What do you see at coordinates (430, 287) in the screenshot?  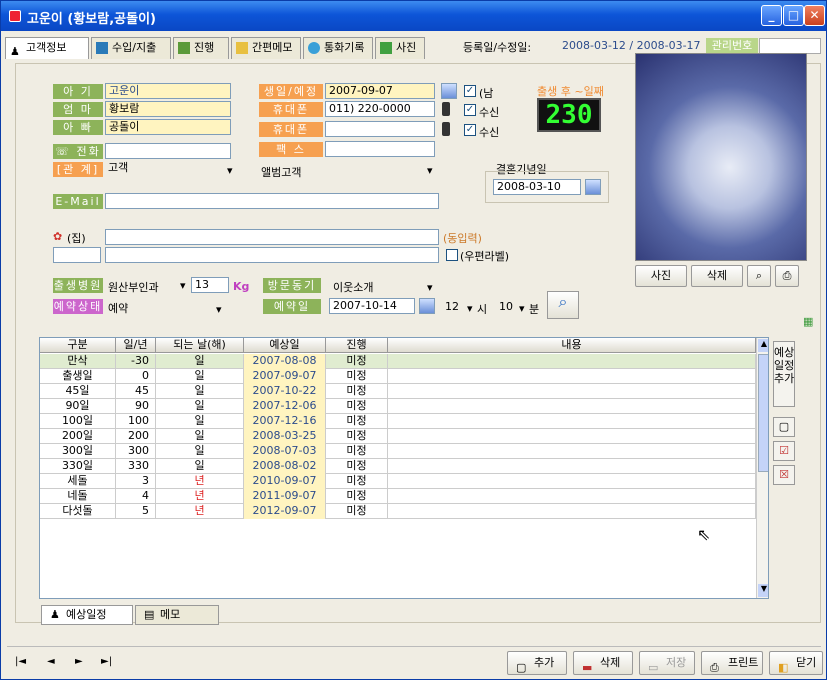 I see `visit-dropdown-icon: ▾` at bounding box center [430, 287].